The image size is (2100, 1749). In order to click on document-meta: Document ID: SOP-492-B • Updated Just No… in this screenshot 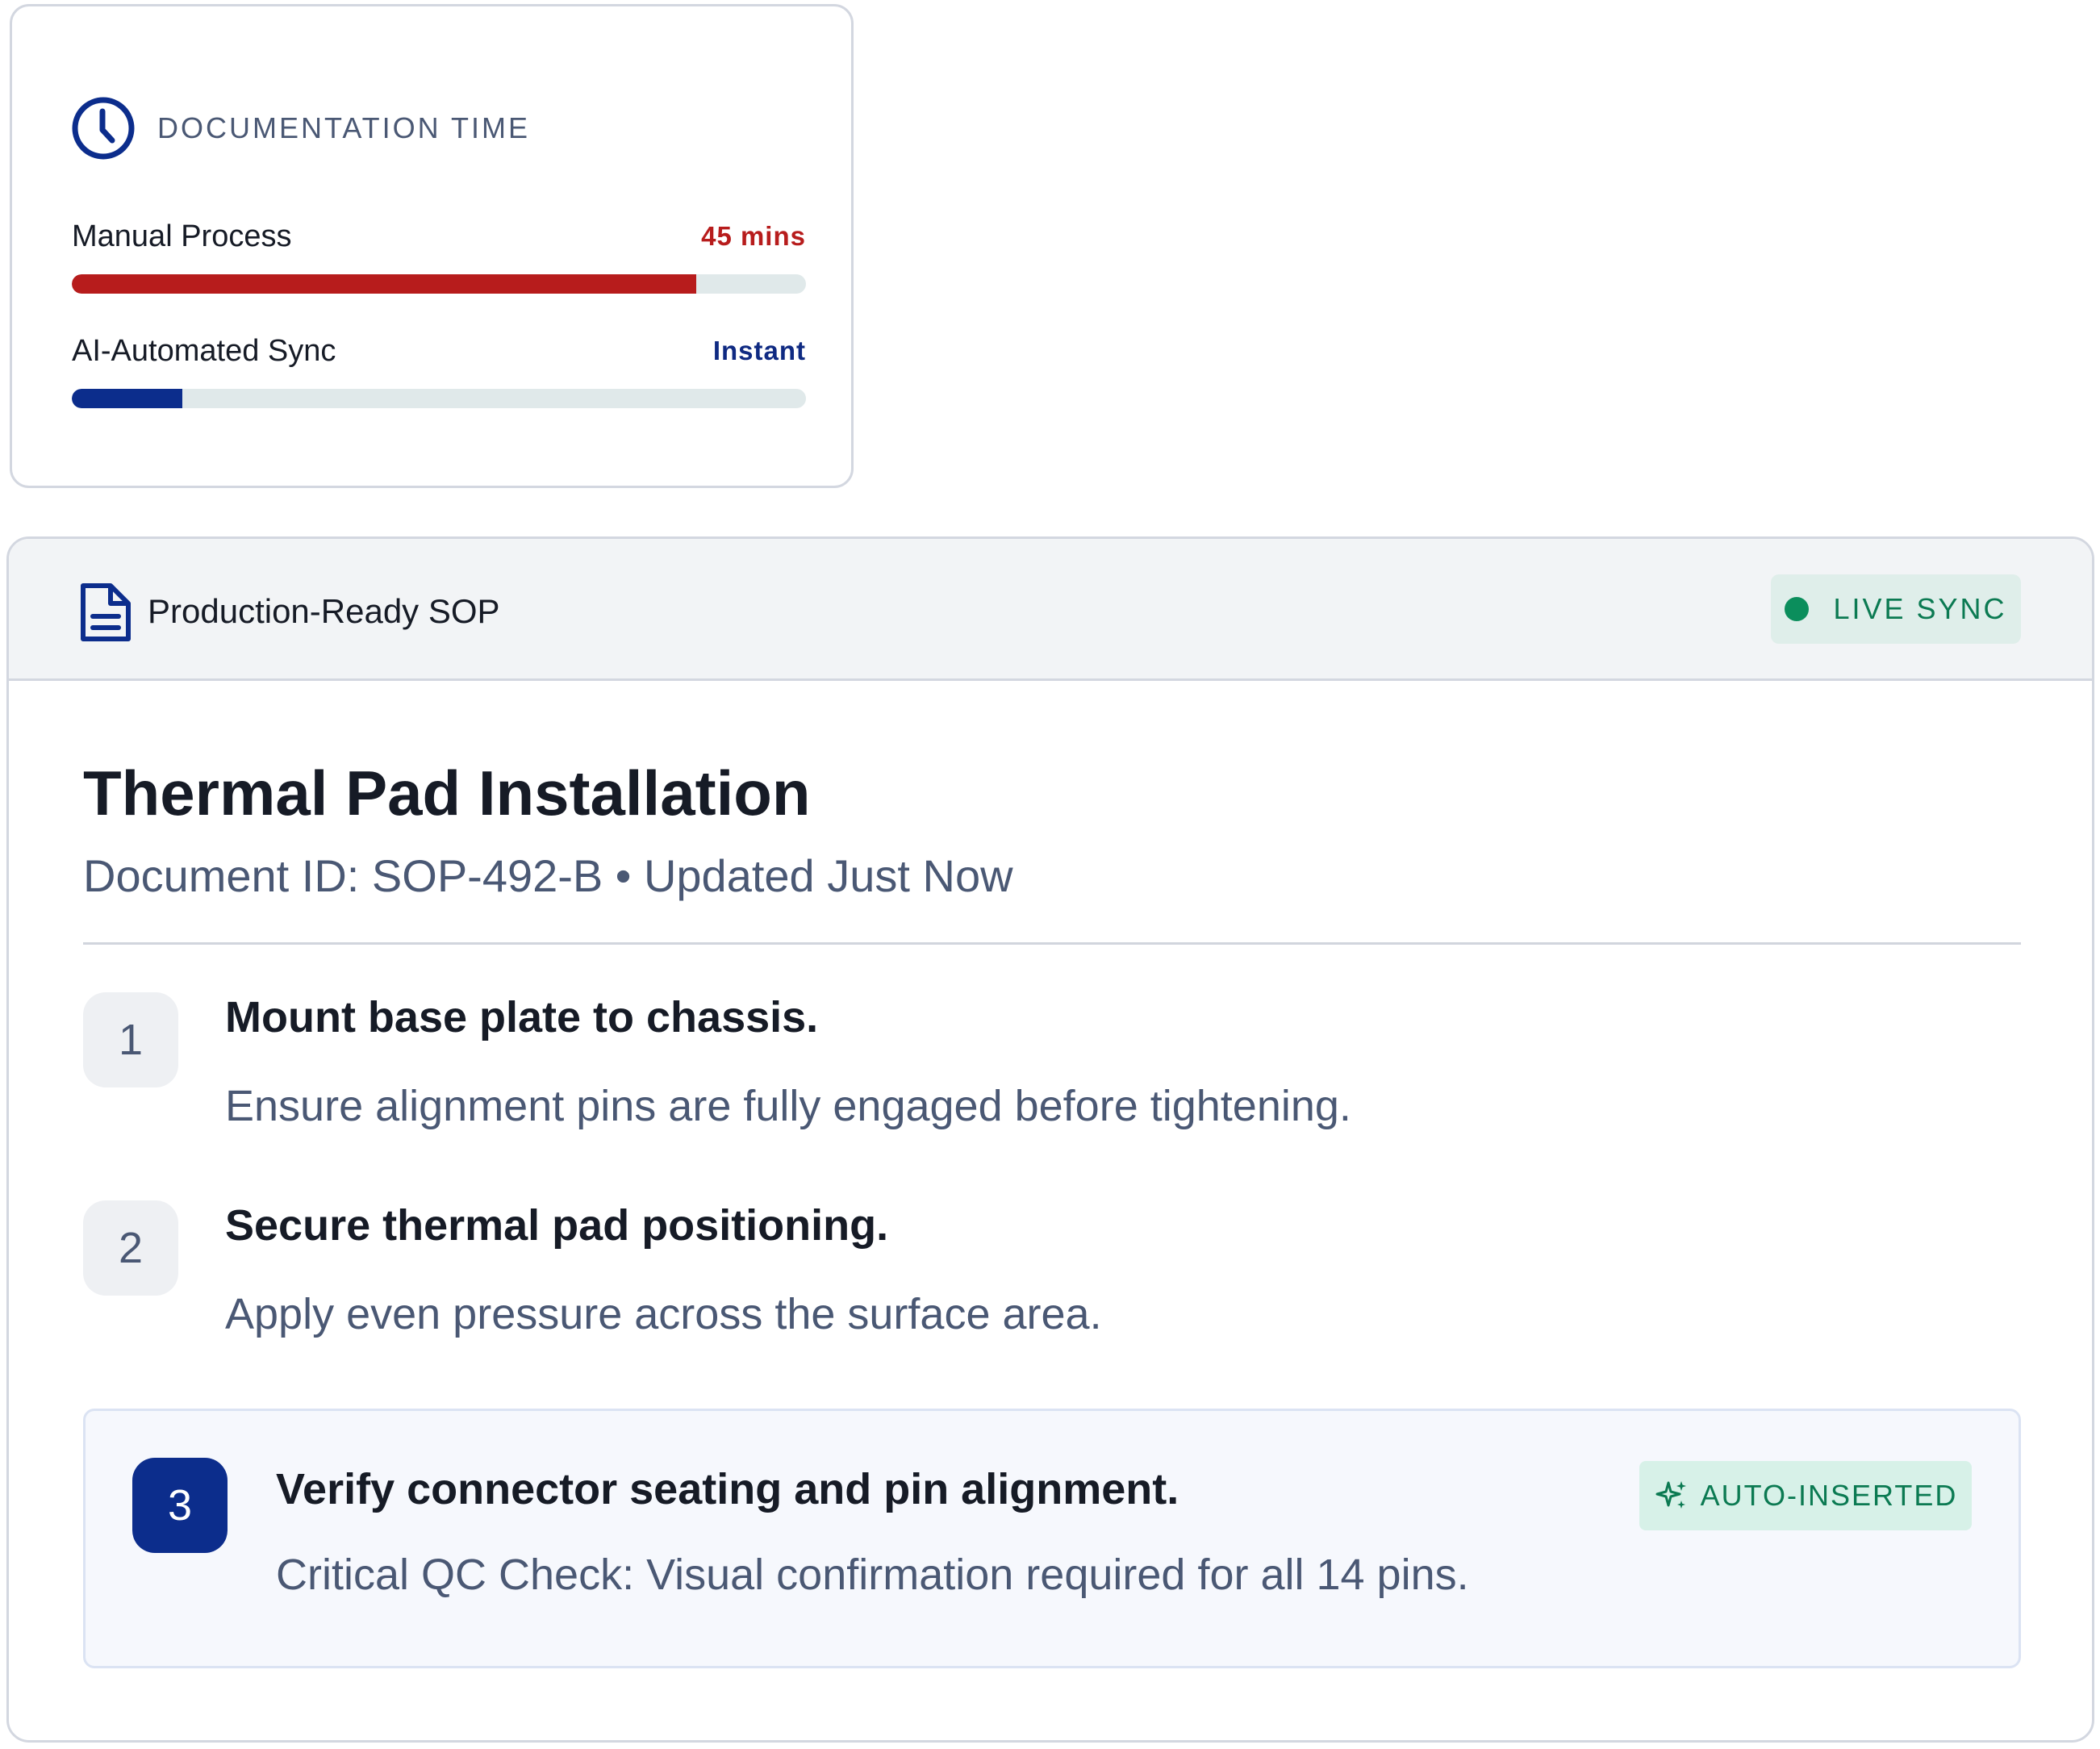, I will do `click(548, 876)`.